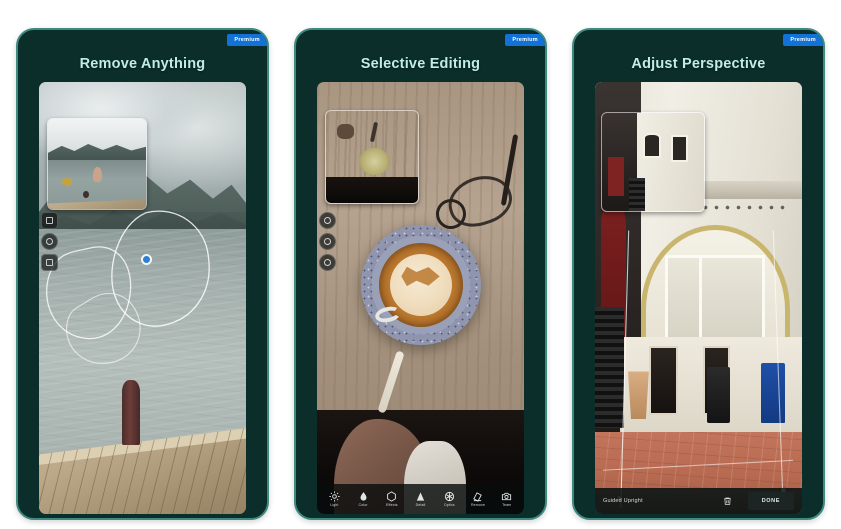  Describe the element at coordinates (652, 145) in the screenshot. I see `thumb-window-arch` at that location.